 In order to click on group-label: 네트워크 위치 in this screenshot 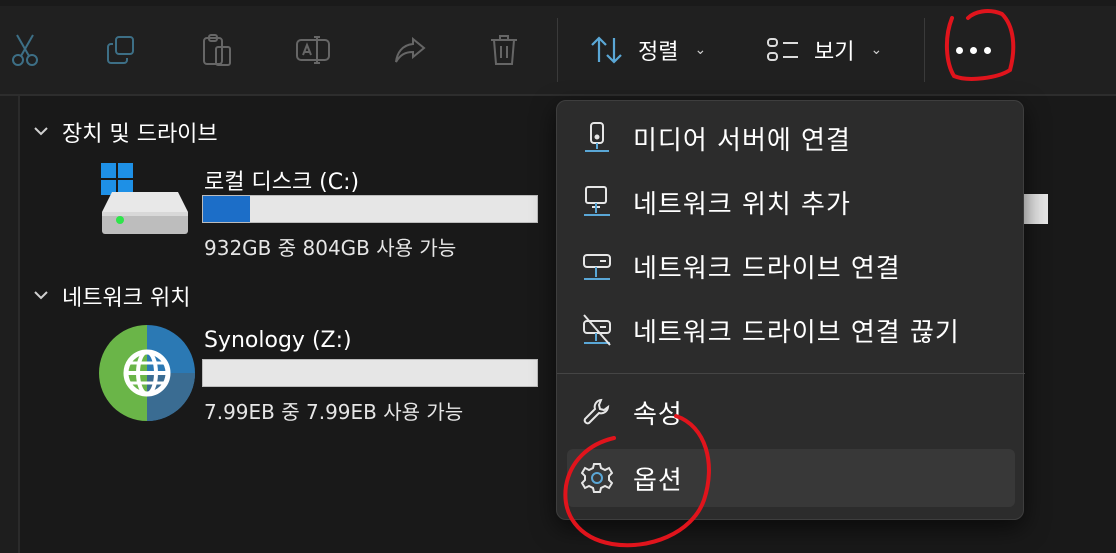, I will do `click(126, 298)`.